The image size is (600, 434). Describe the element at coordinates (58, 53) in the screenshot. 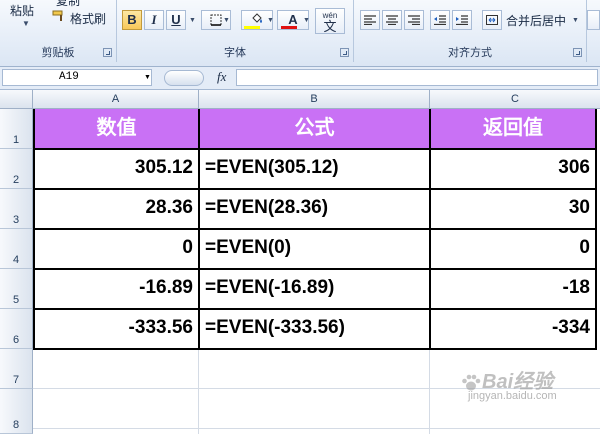

I see `clipboard-group-label: 剪贴板` at that location.